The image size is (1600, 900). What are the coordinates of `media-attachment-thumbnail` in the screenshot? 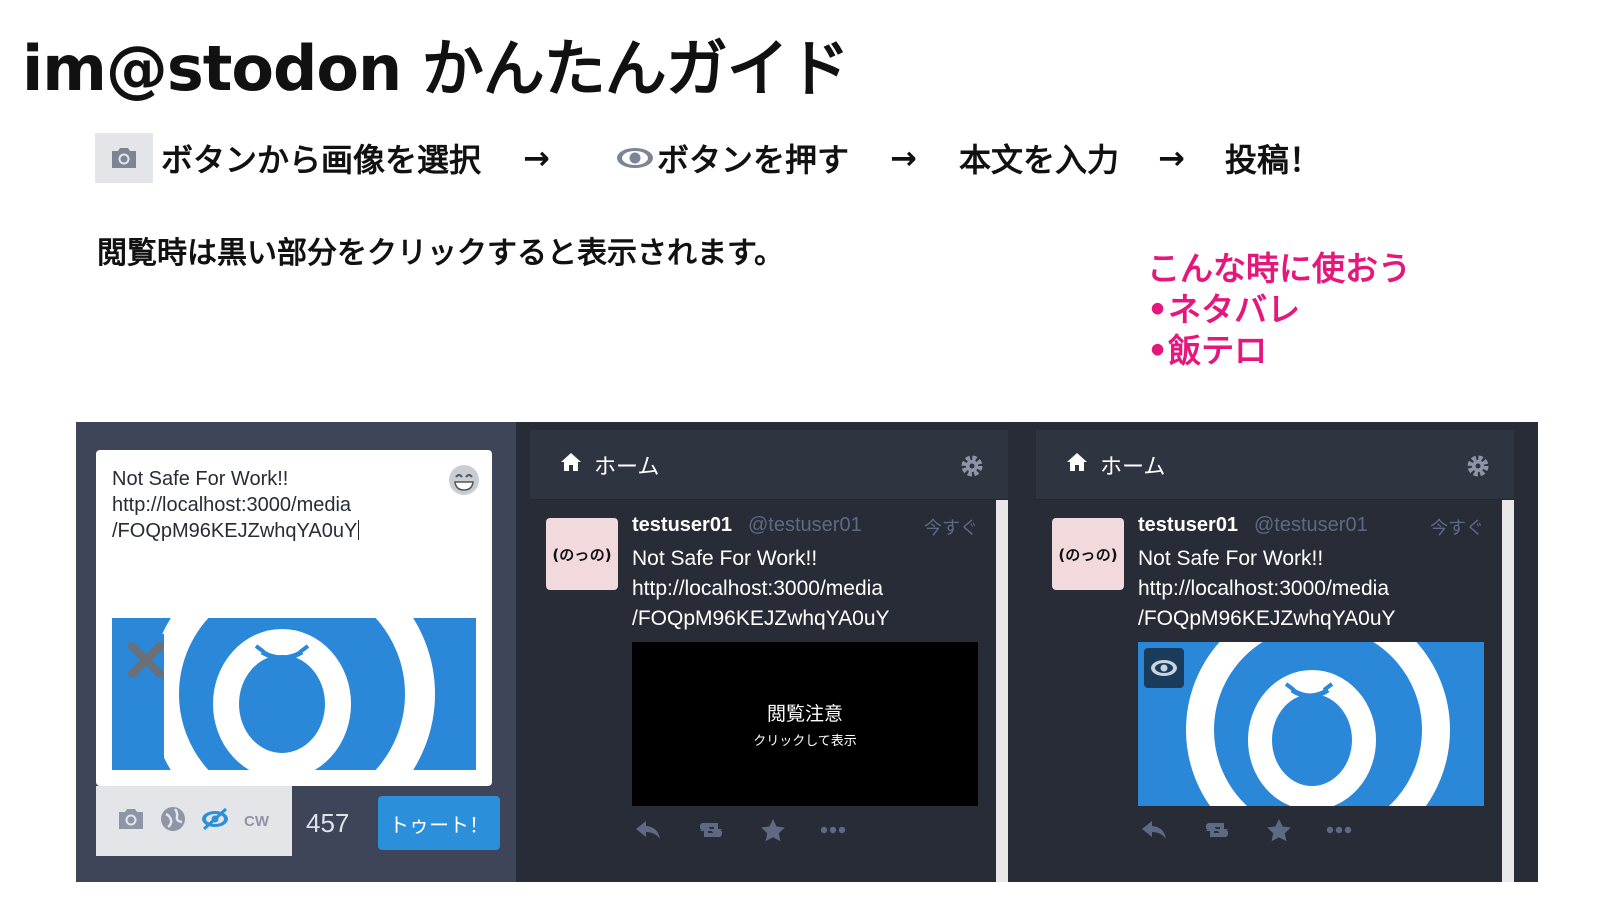 It's located at (294, 694).